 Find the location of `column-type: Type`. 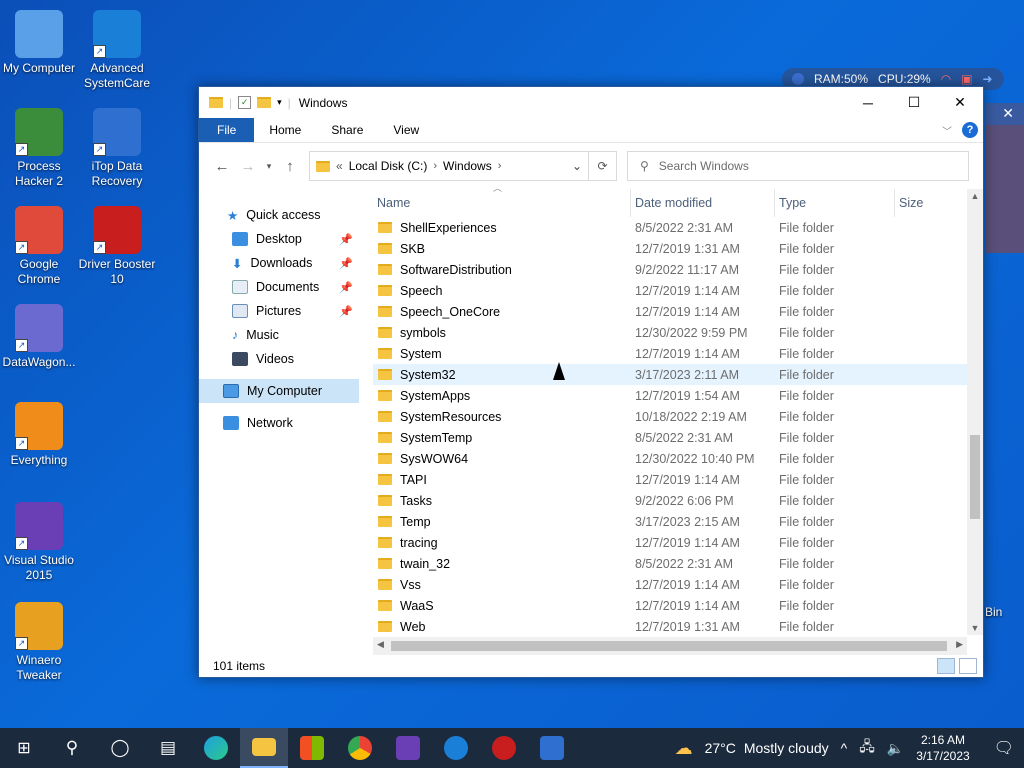

column-type: Type is located at coordinates (835, 203).